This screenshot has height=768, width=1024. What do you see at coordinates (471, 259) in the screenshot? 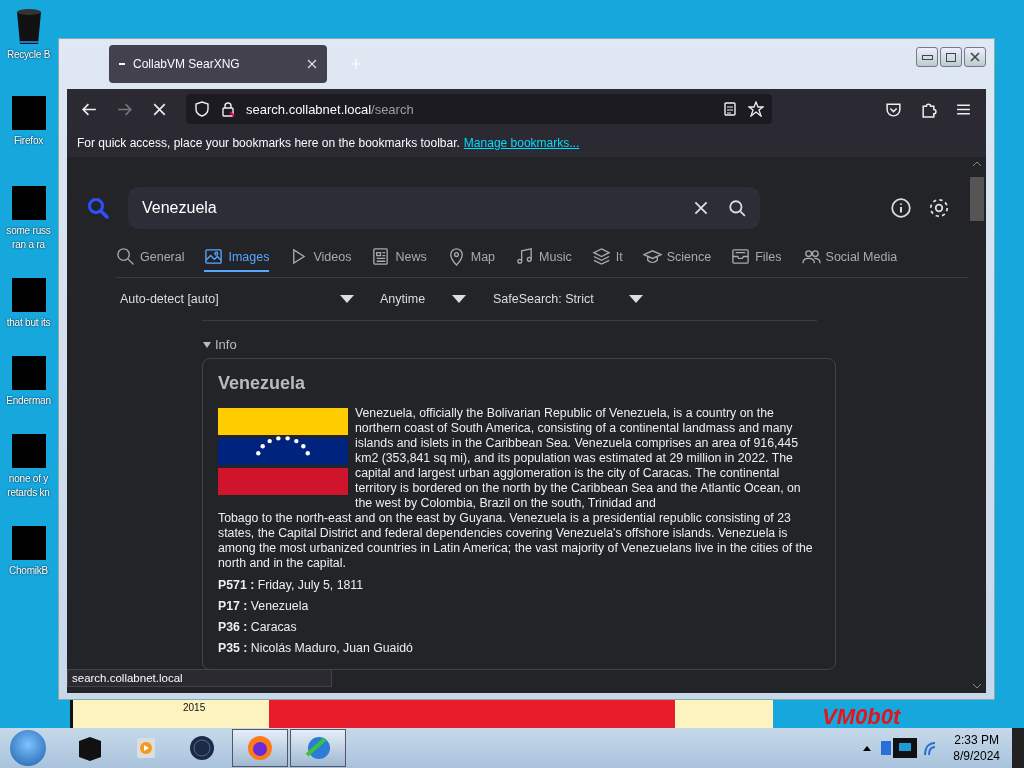
I see `category-tab: Map` at bounding box center [471, 259].